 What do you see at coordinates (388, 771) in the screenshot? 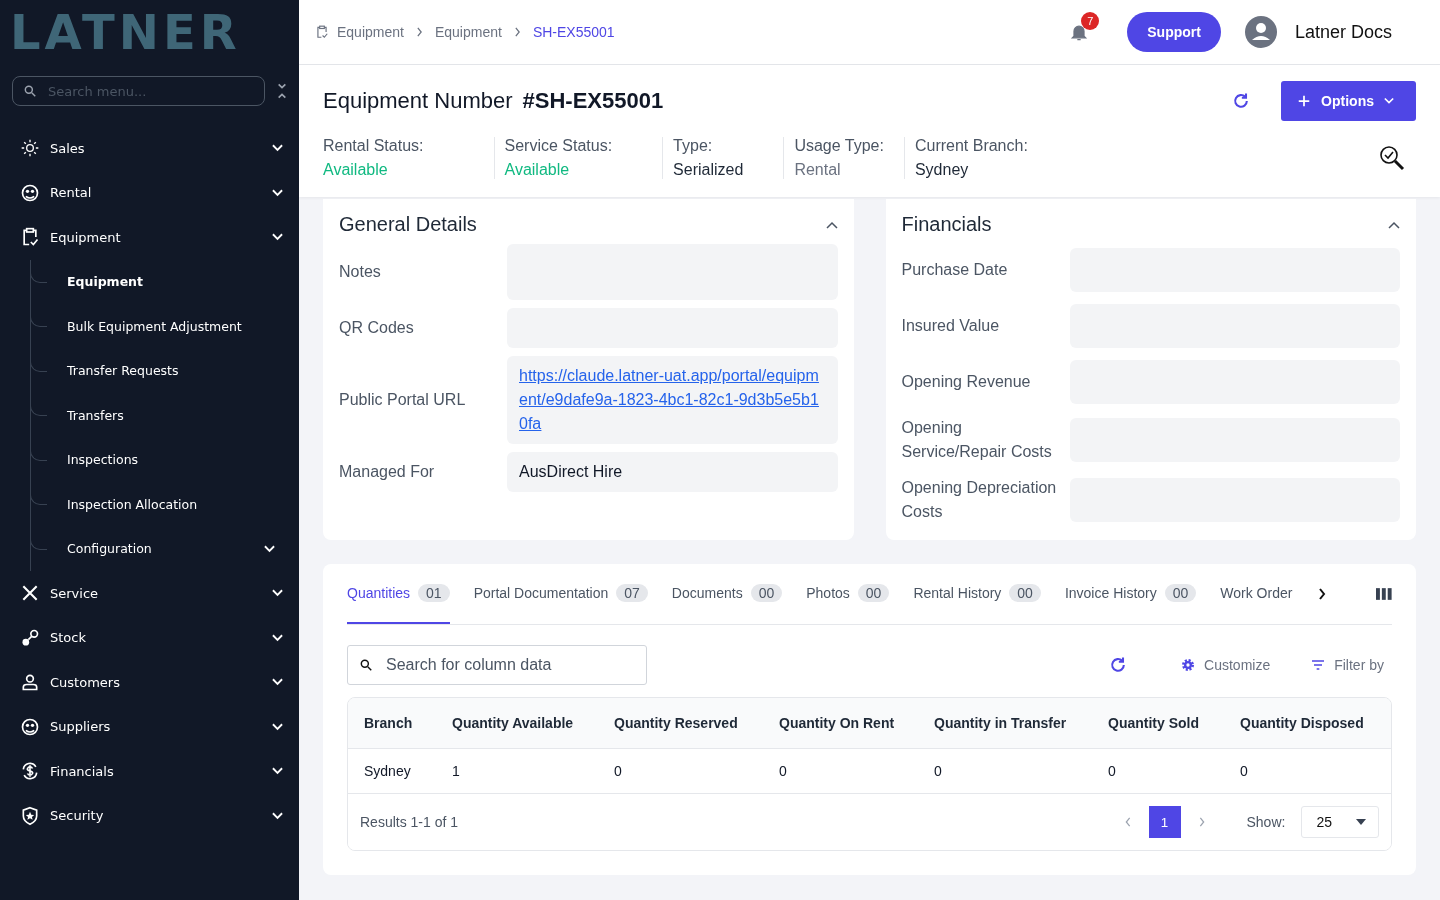
I see `table-cell-text: Sydney` at bounding box center [388, 771].